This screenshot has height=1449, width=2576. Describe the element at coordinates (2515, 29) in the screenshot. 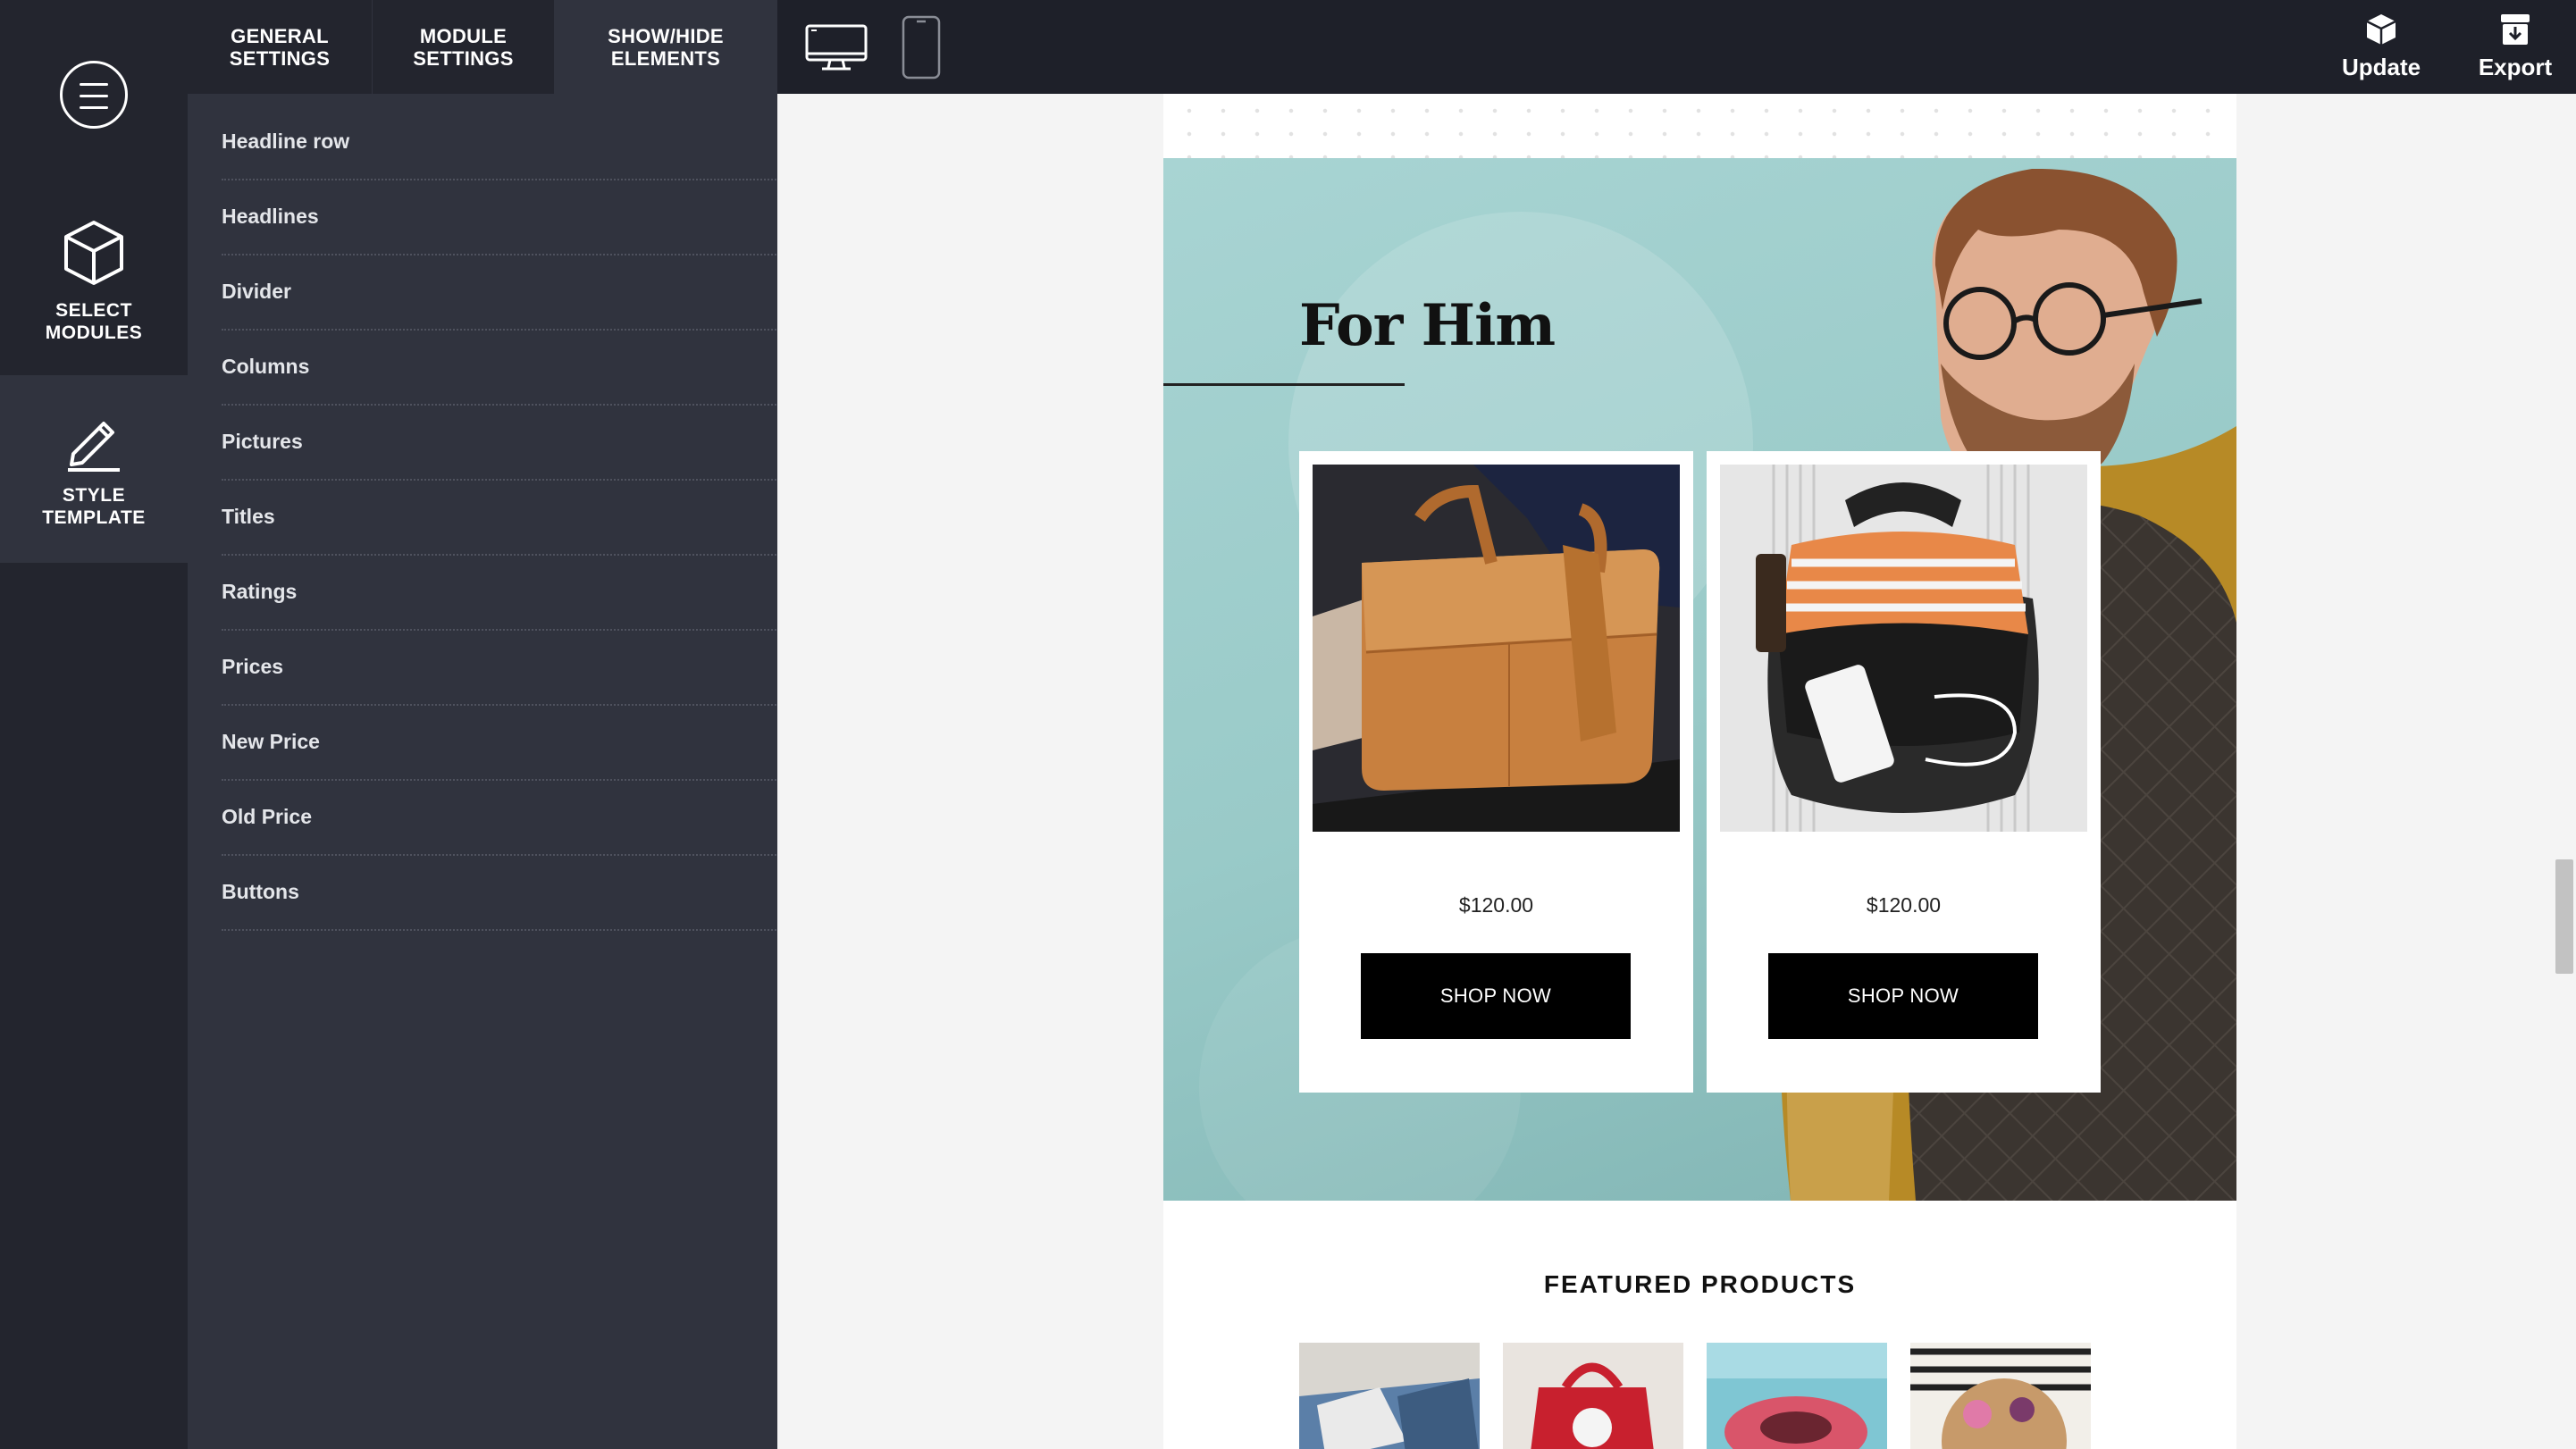

I see `archive-download-icon` at that location.